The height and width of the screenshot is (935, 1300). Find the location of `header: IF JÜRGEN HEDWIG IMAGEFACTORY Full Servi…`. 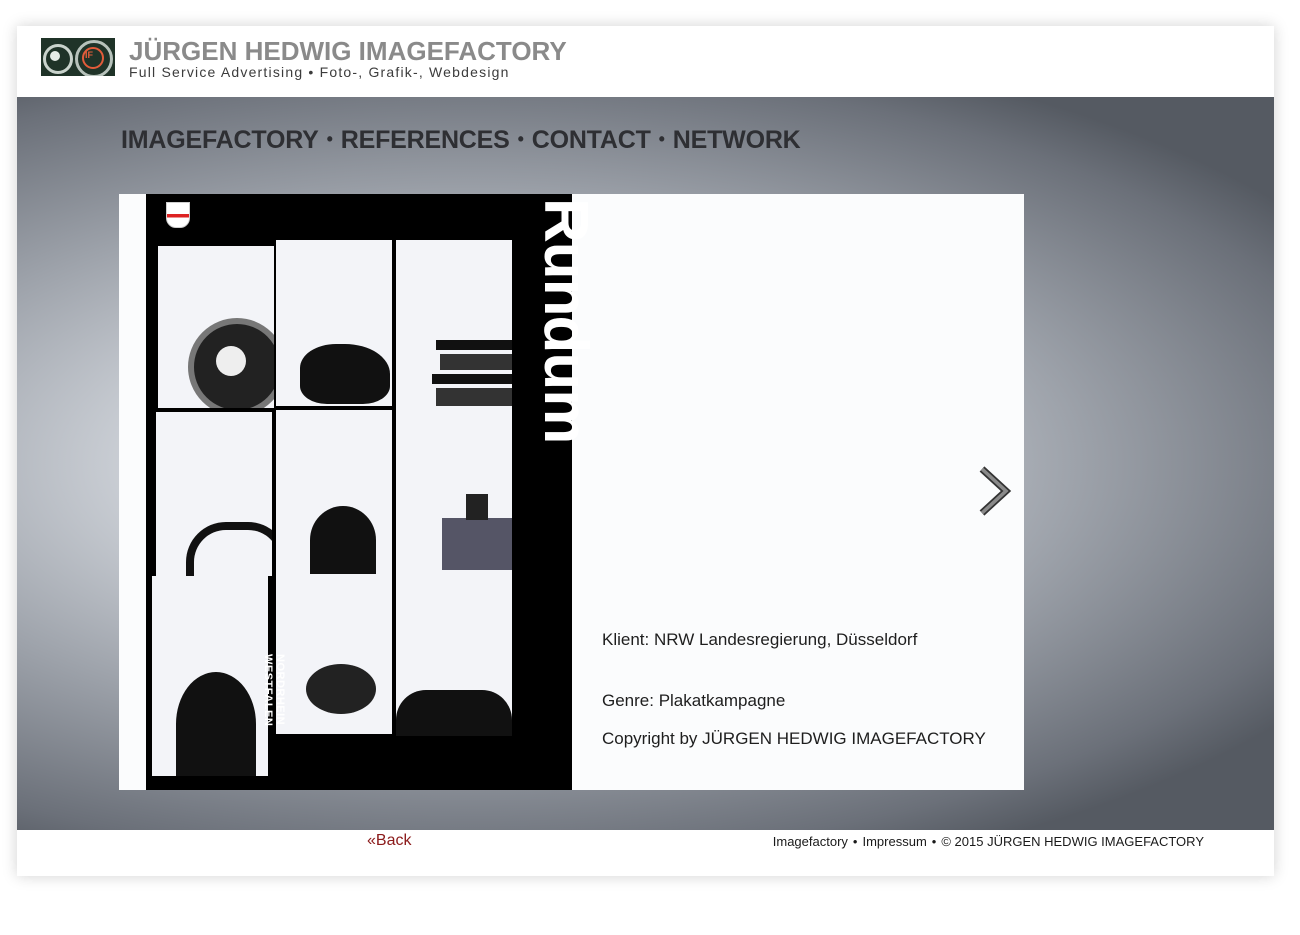

header: IF JÜRGEN HEDWIG IMAGEFACTORY Full Servi… is located at coordinates (645, 61).